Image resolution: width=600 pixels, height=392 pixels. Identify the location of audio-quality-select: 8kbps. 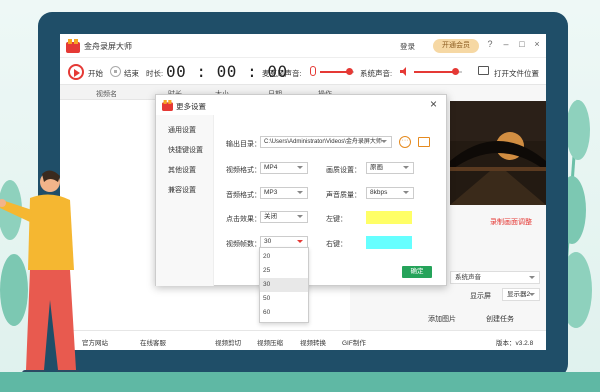
(390, 193).